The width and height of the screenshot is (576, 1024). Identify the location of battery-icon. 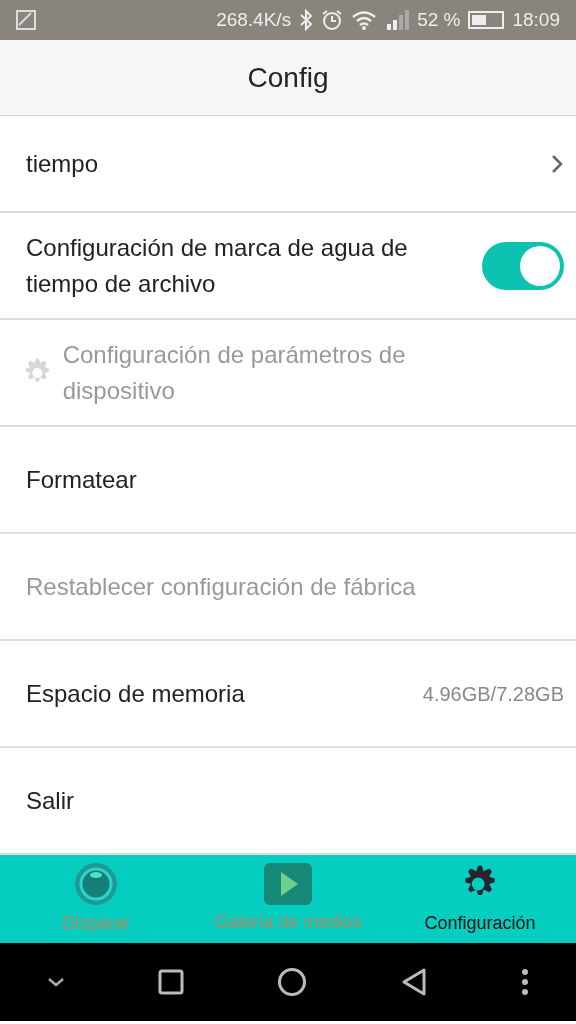
(486, 20).